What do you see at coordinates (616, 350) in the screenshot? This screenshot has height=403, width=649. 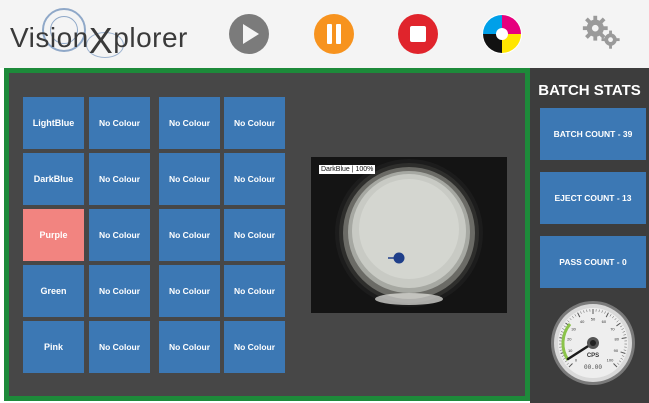 I see `gauge-tick-label: 90` at bounding box center [616, 350].